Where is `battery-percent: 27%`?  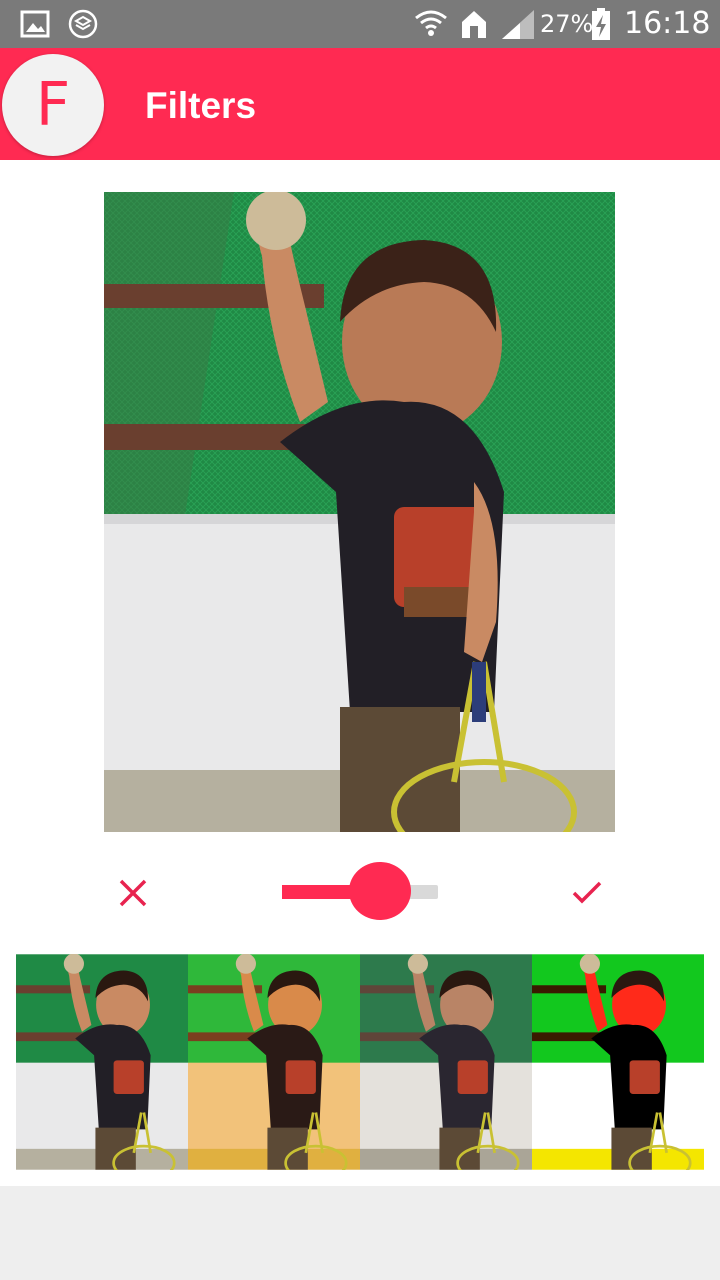 battery-percent: 27% is located at coordinates (567, 24).